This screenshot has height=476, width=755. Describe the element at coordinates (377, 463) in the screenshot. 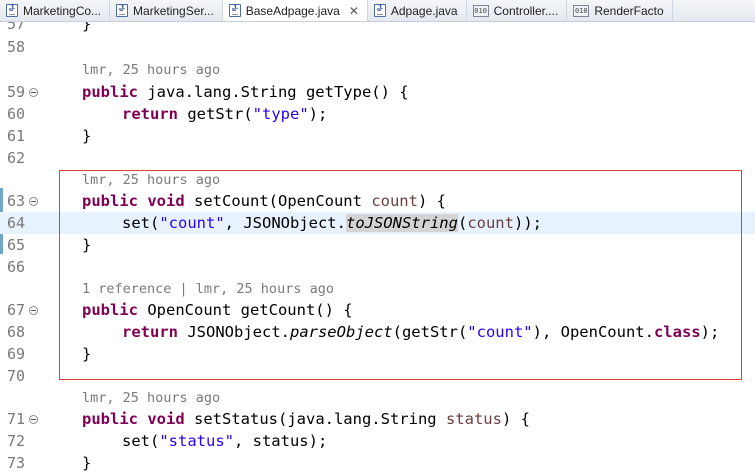

I see `code-line: 73 }` at that location.